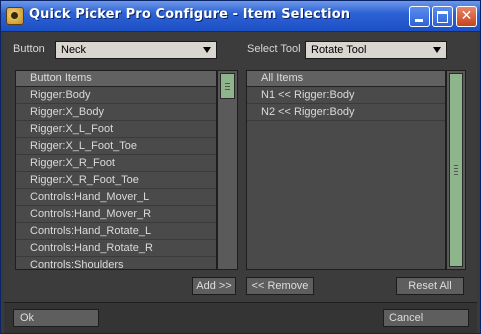 The height and width of the screenshot is (334, 481). What do you see at coordinates (116, 263) in the screenshot?
I see `list-item: Controls:Shoulders` at bounding box center [116, 263].